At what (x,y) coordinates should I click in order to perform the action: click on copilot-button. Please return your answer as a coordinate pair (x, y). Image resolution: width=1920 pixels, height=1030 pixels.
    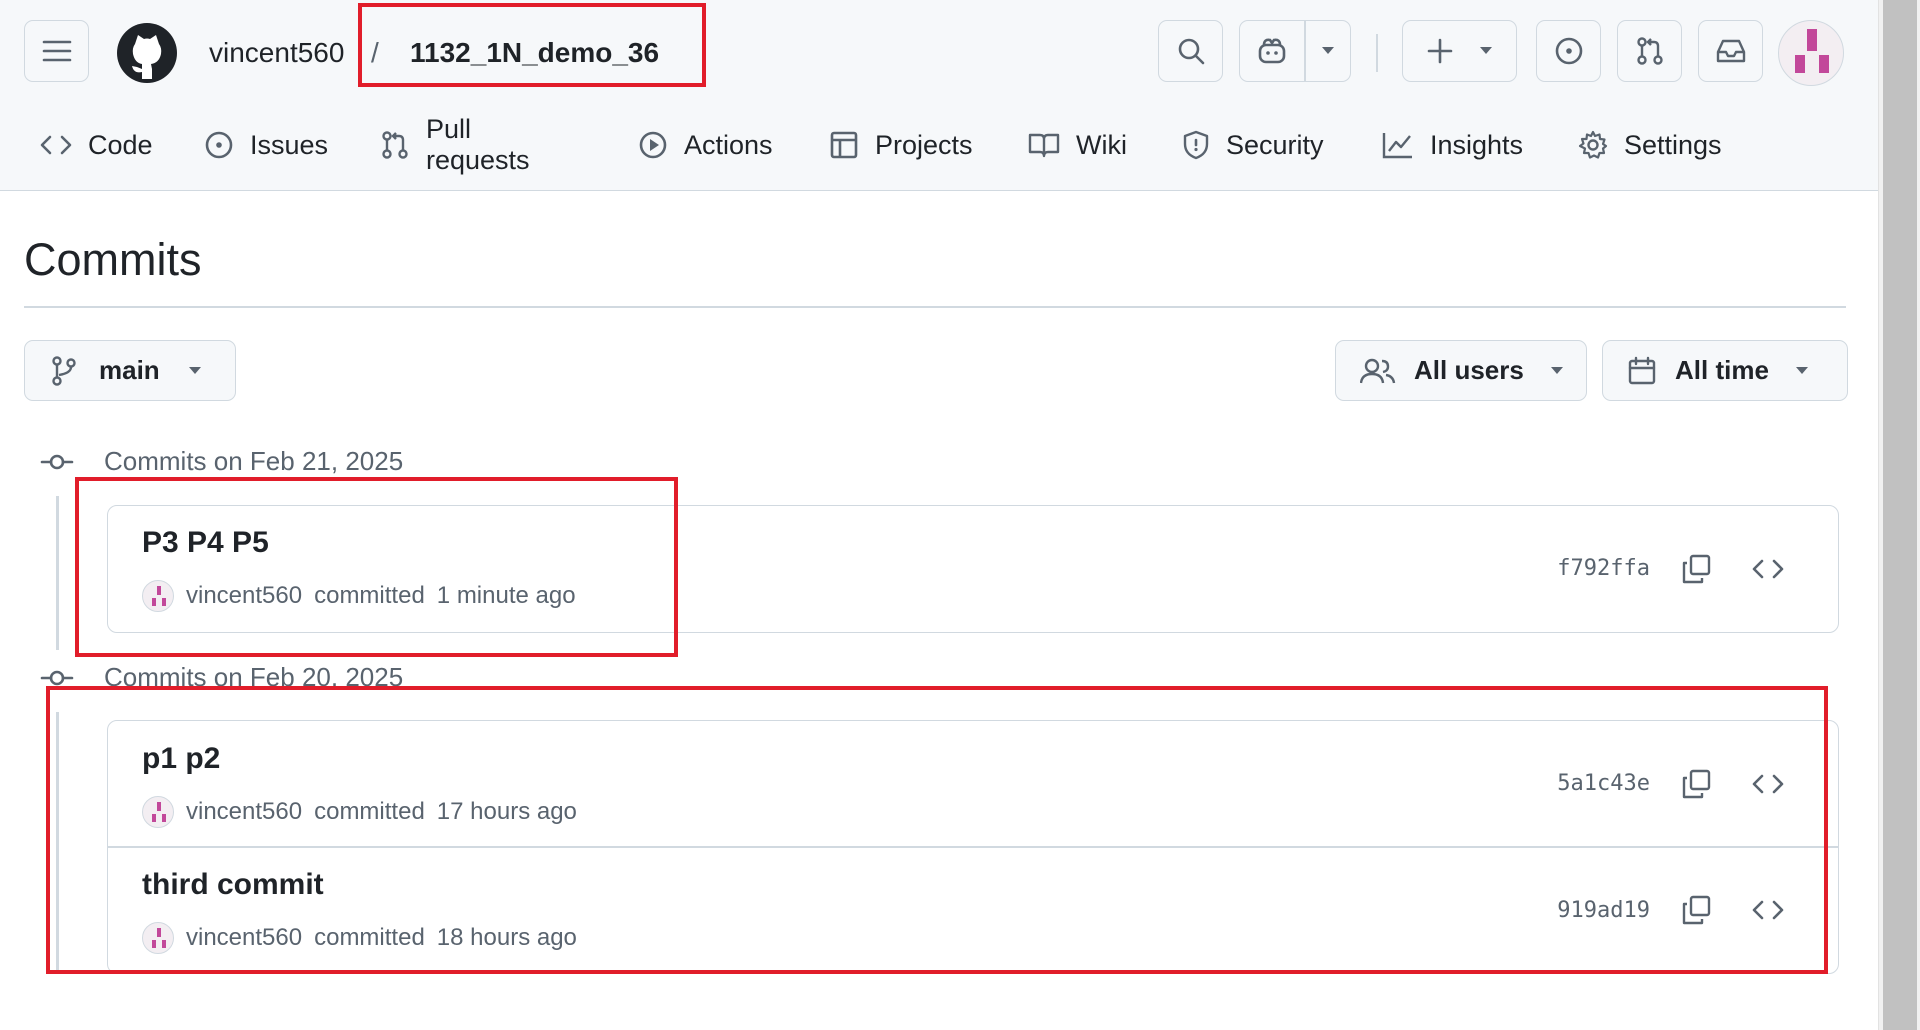
    Looking at the image, I should click on (1272, 50).